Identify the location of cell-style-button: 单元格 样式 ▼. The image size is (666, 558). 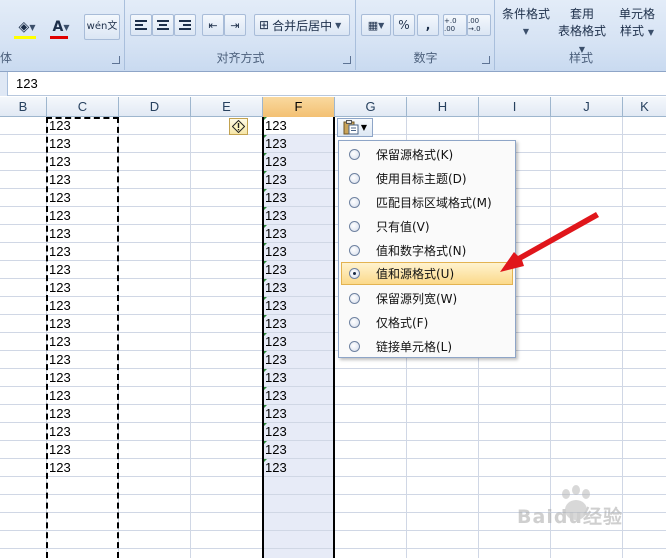
(637, 23).